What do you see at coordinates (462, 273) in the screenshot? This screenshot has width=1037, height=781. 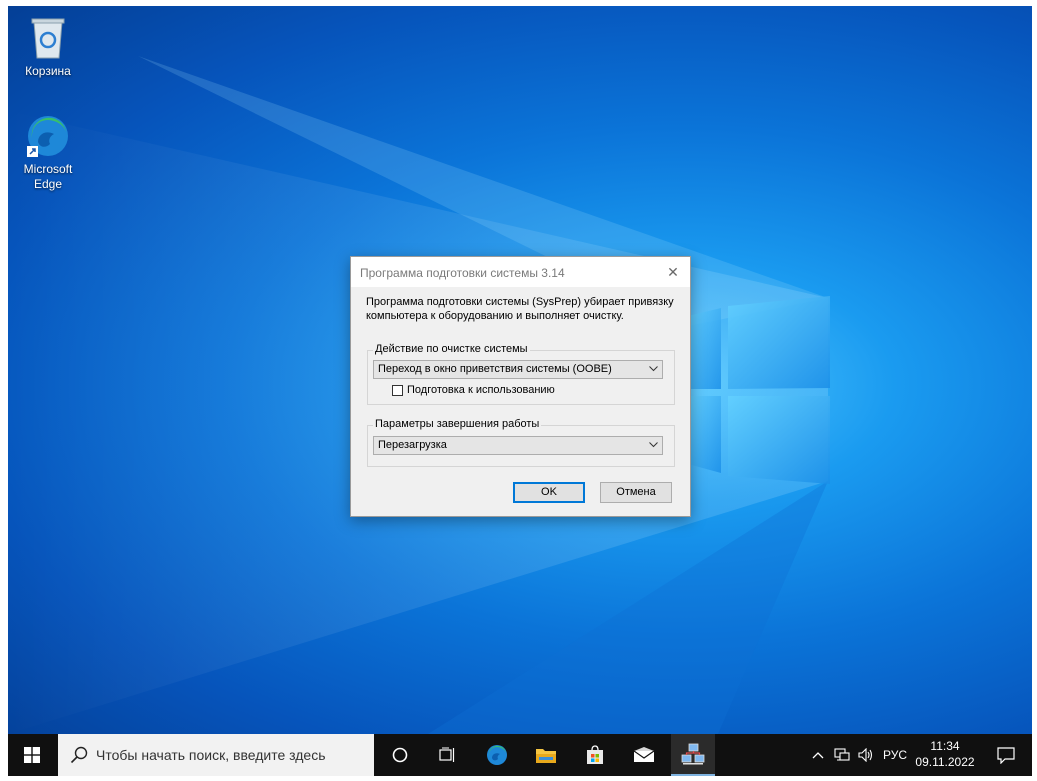 I see `dialog-title: Программа подготовки системы 3.14` at bounding box center [462, 273].